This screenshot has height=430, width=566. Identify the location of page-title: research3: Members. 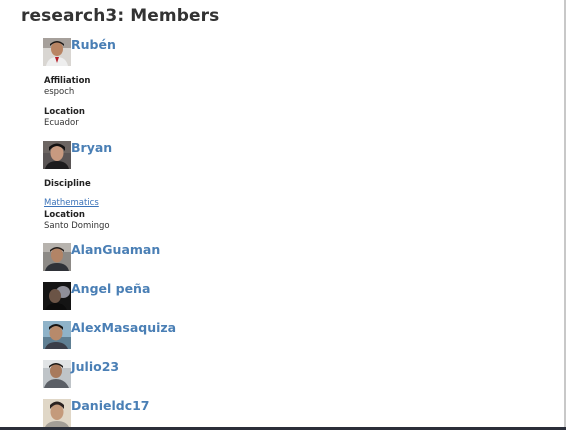
(120, 16).